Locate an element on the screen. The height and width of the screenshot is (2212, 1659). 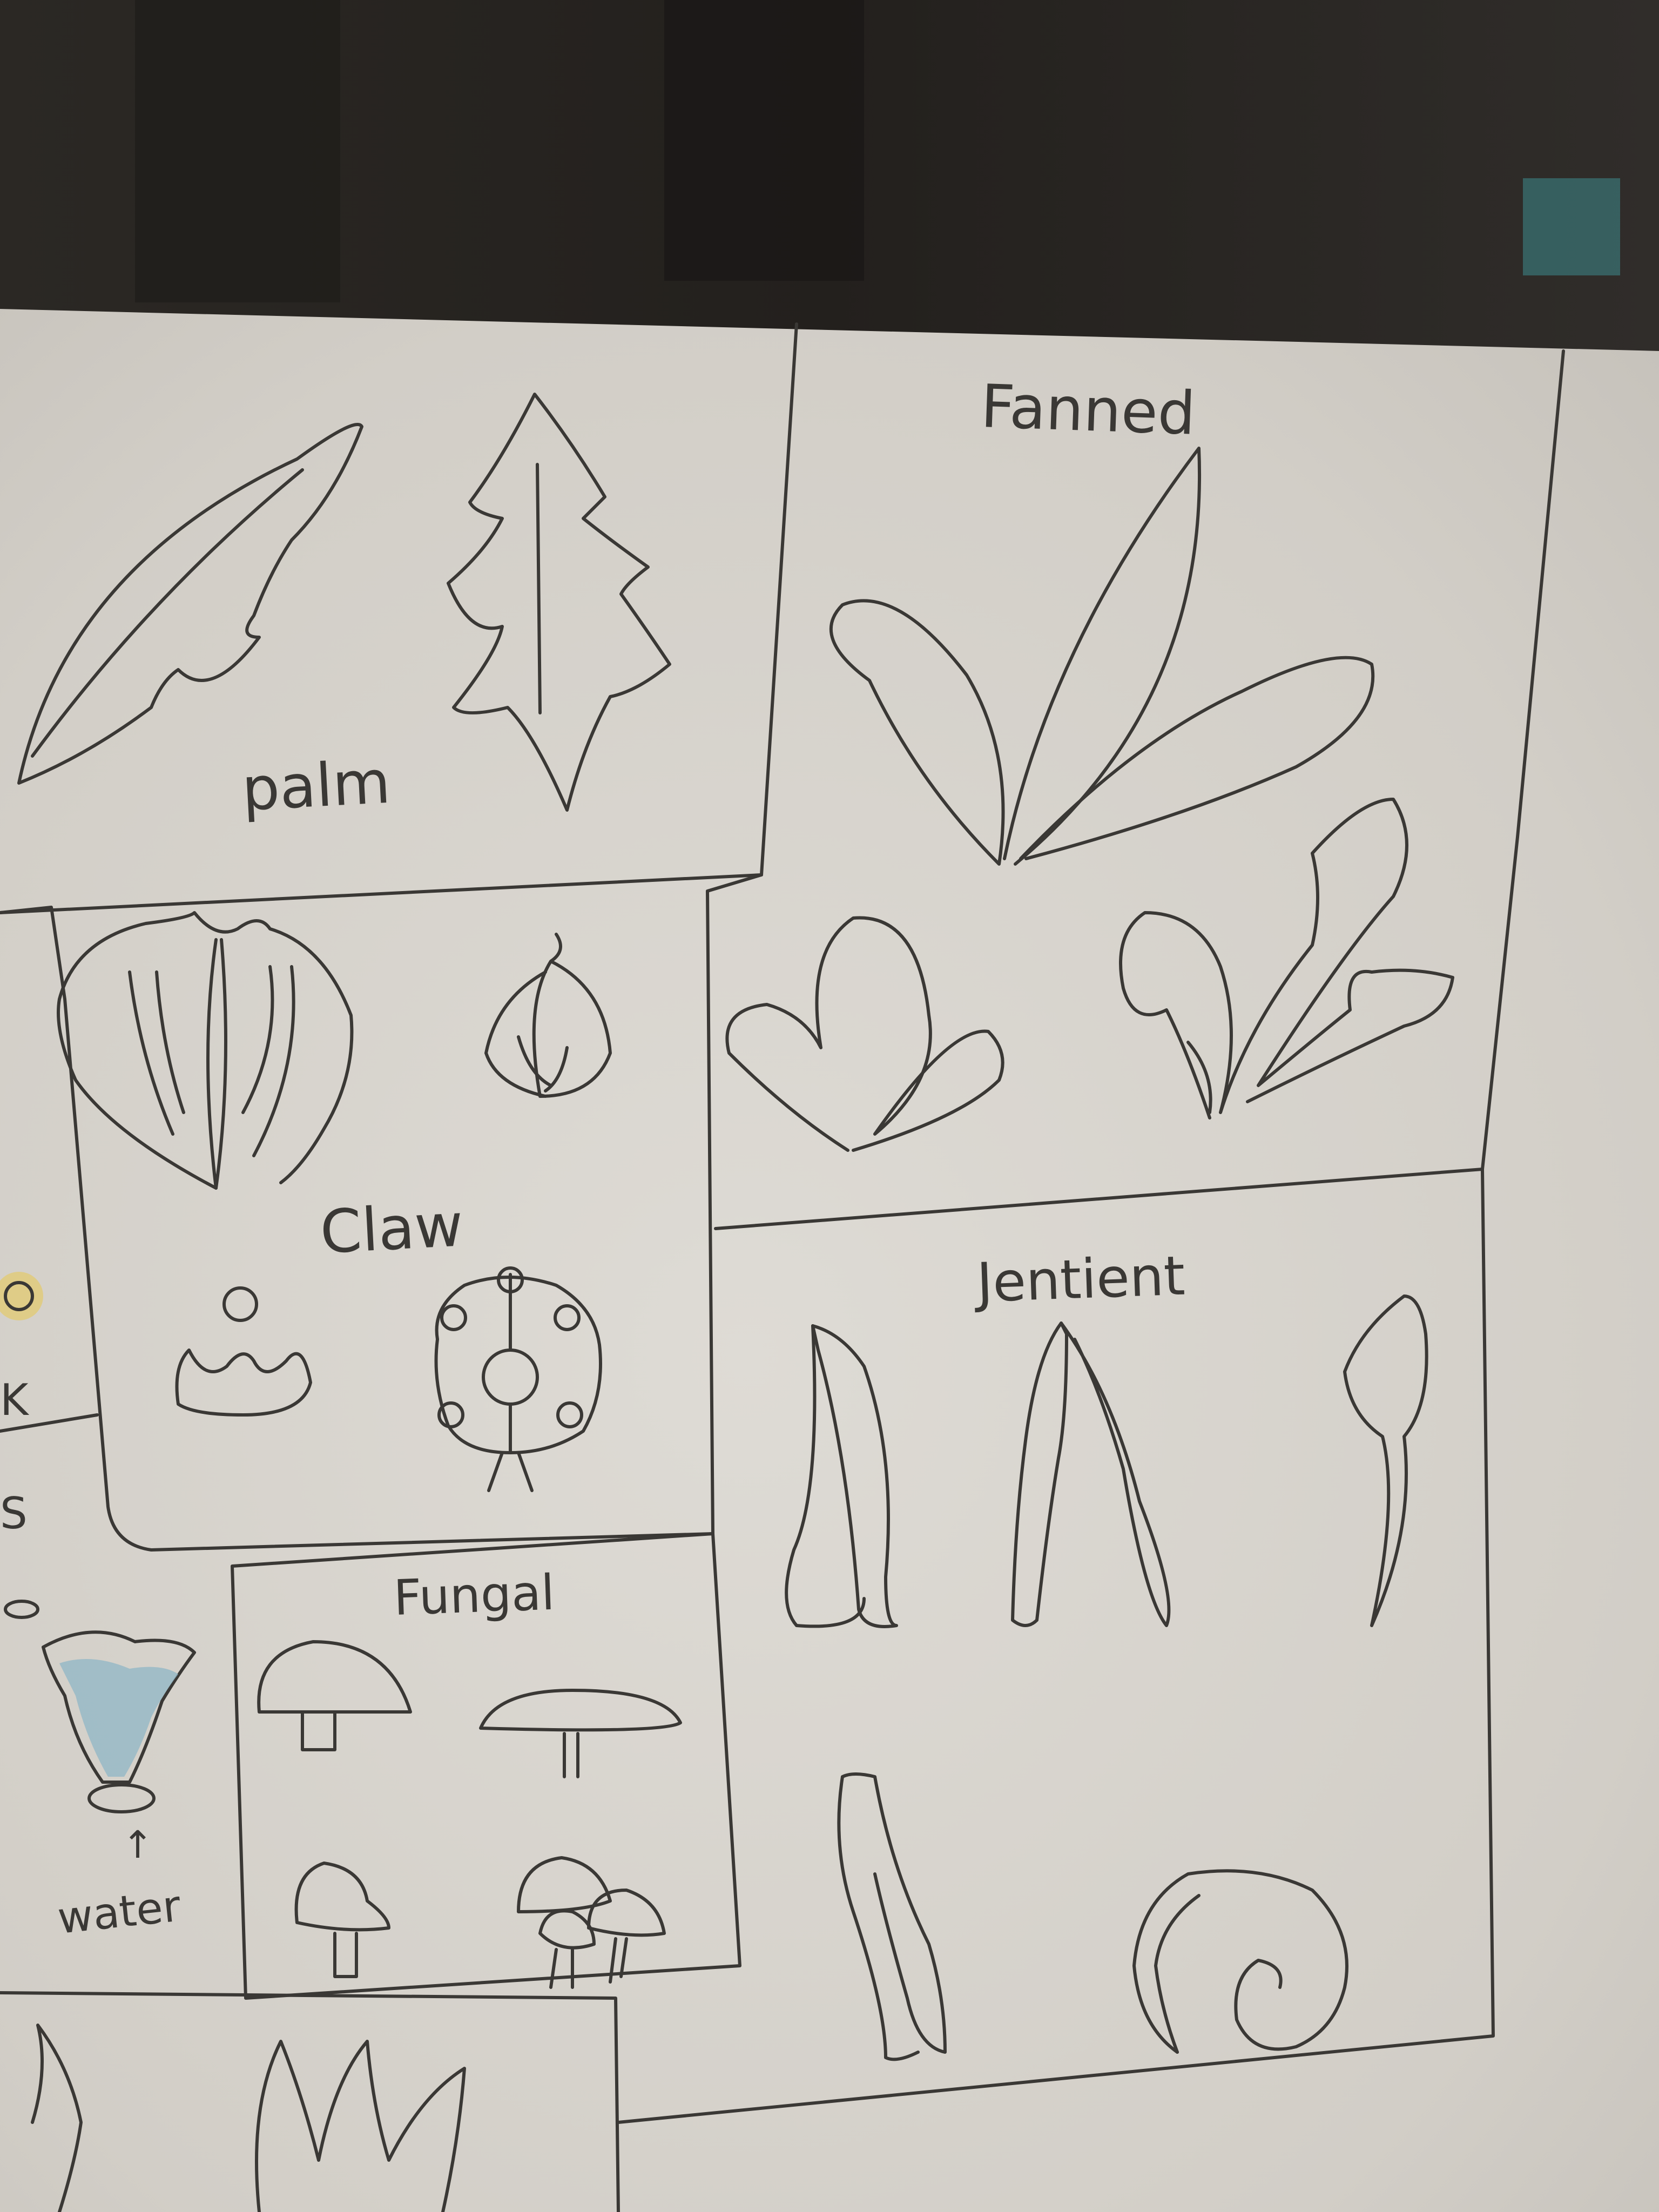
background-shelf is located at coordinates (237, 151).